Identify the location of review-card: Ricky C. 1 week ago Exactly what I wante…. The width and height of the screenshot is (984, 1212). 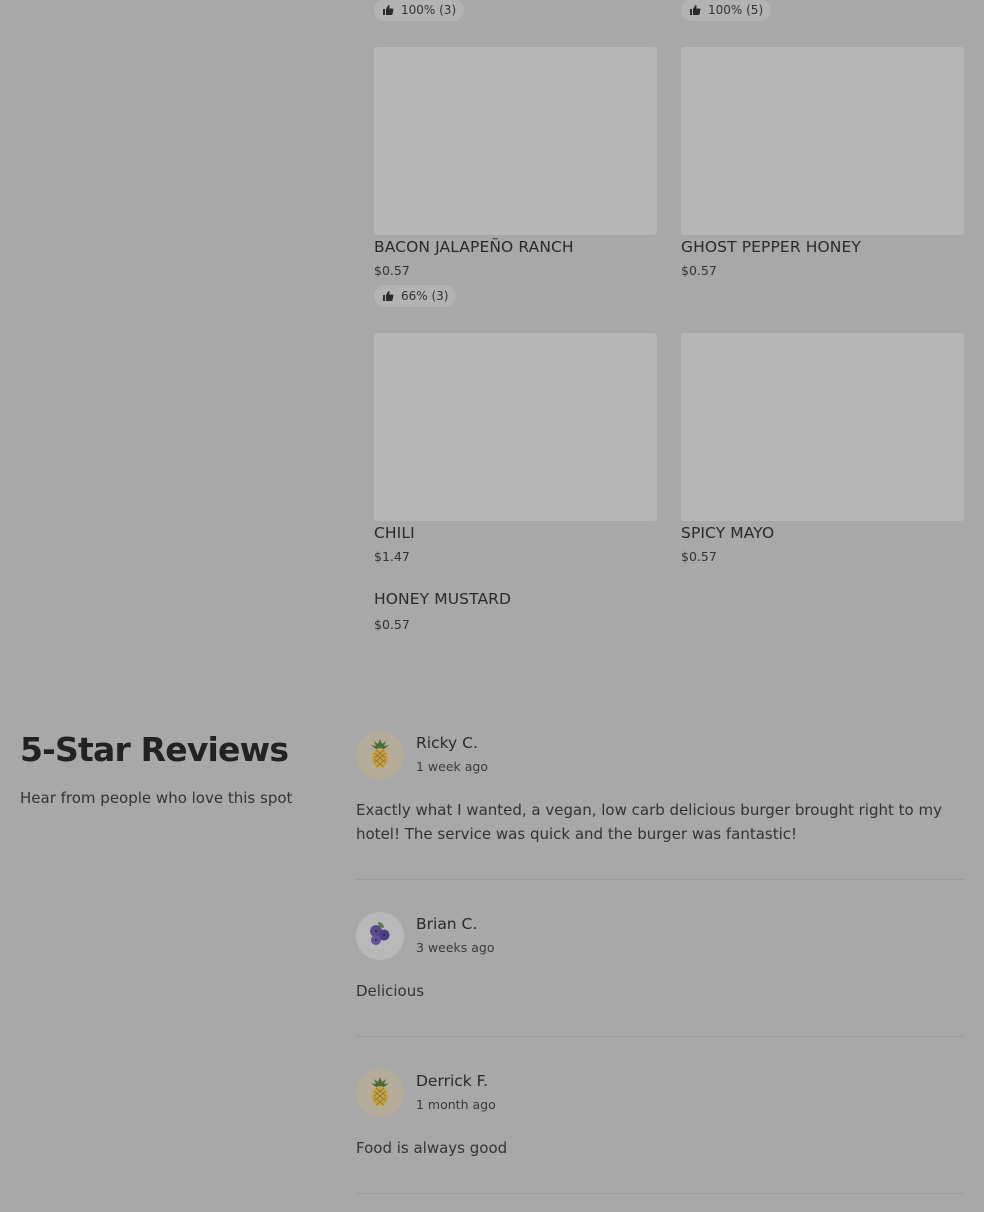
(660, 806).